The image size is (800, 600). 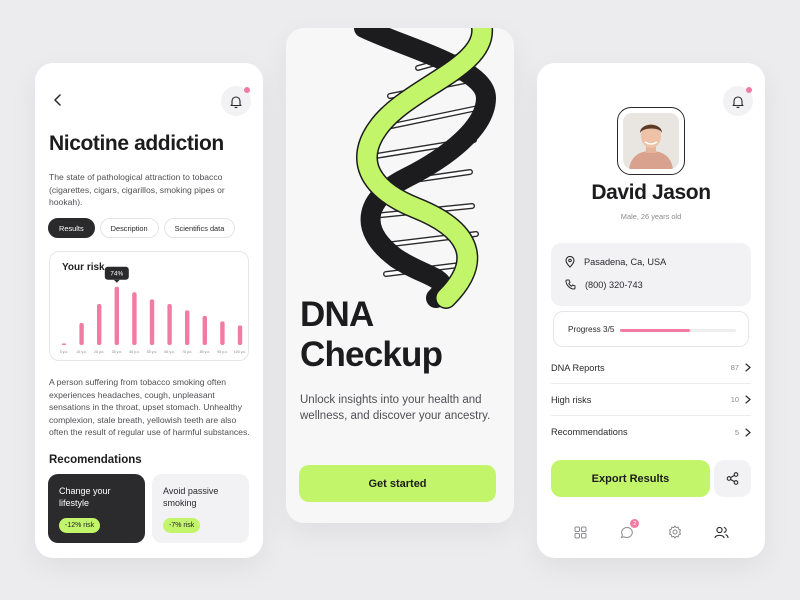 I want to click on profile-meta: Male, 26 years old, so click(x=651, y=216).